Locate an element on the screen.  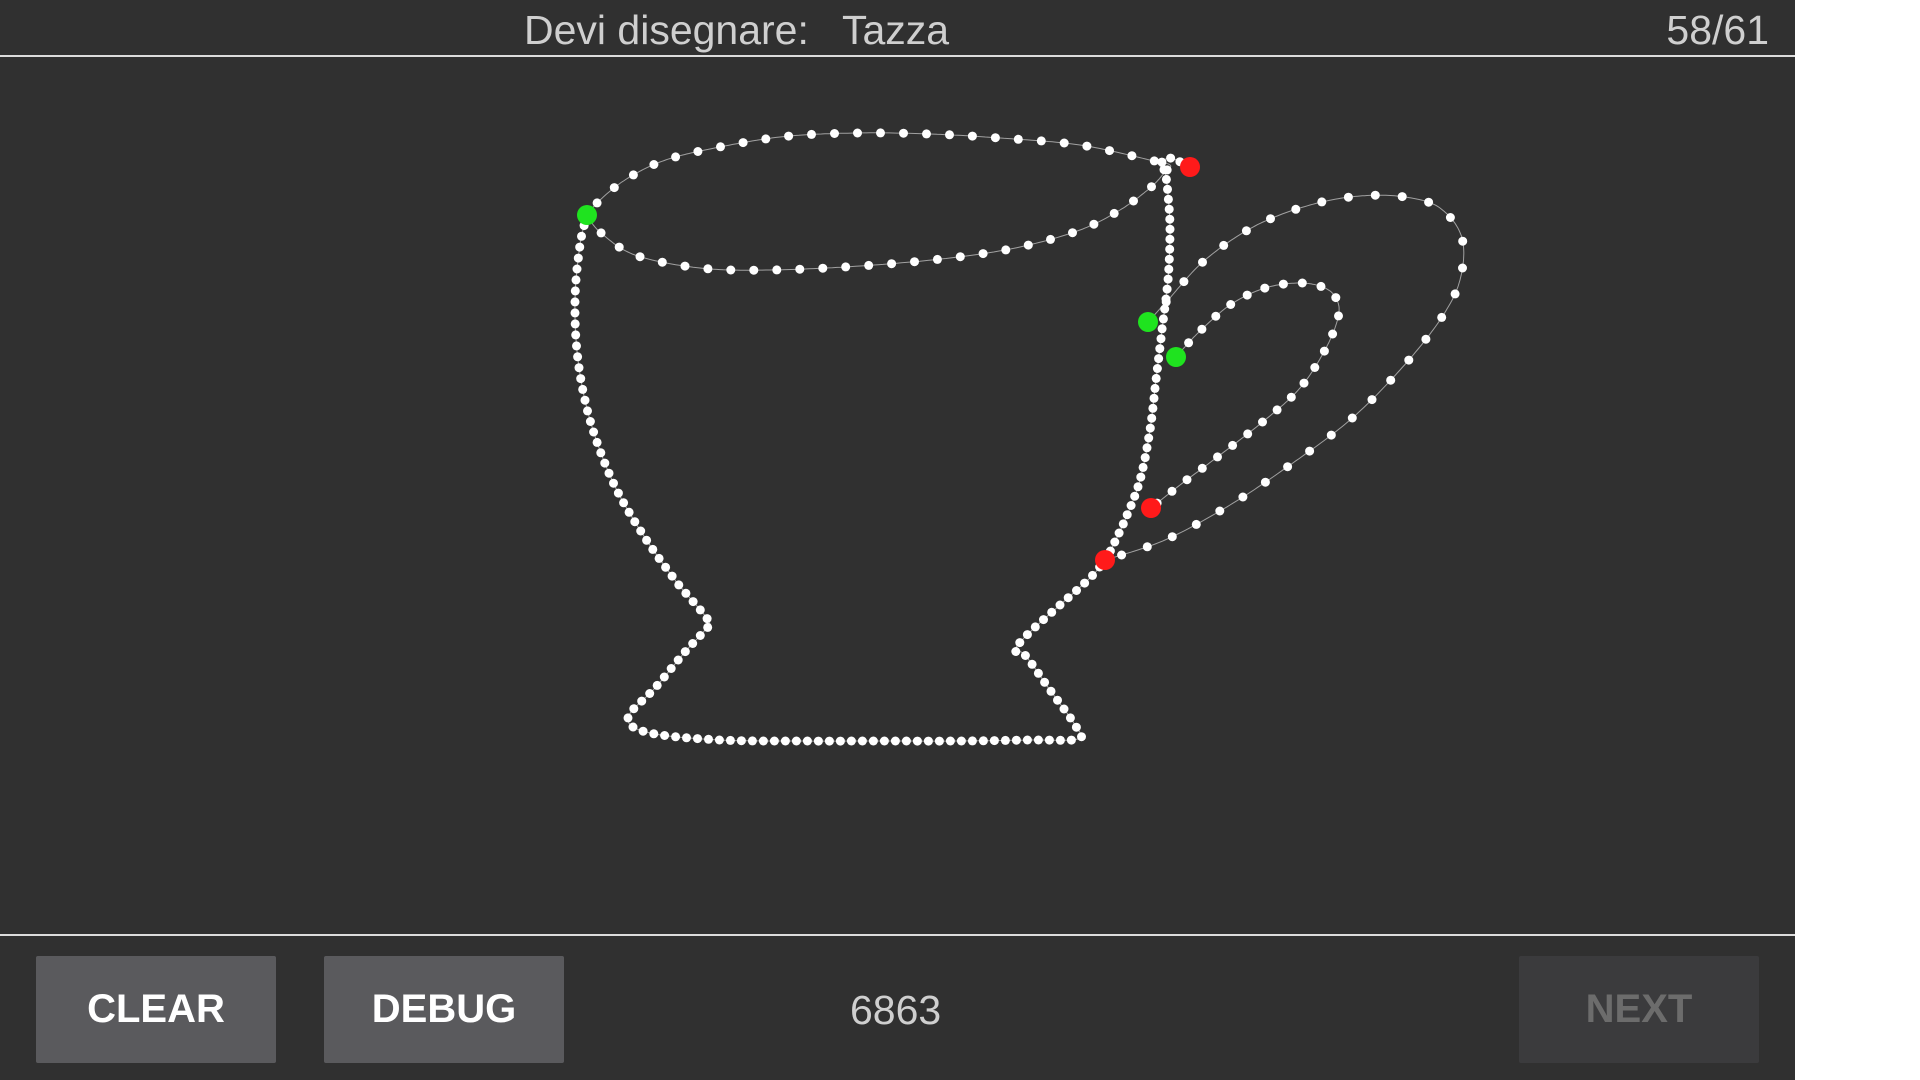
stroke-handle-inner-line is located at coordinates (1245, 395).